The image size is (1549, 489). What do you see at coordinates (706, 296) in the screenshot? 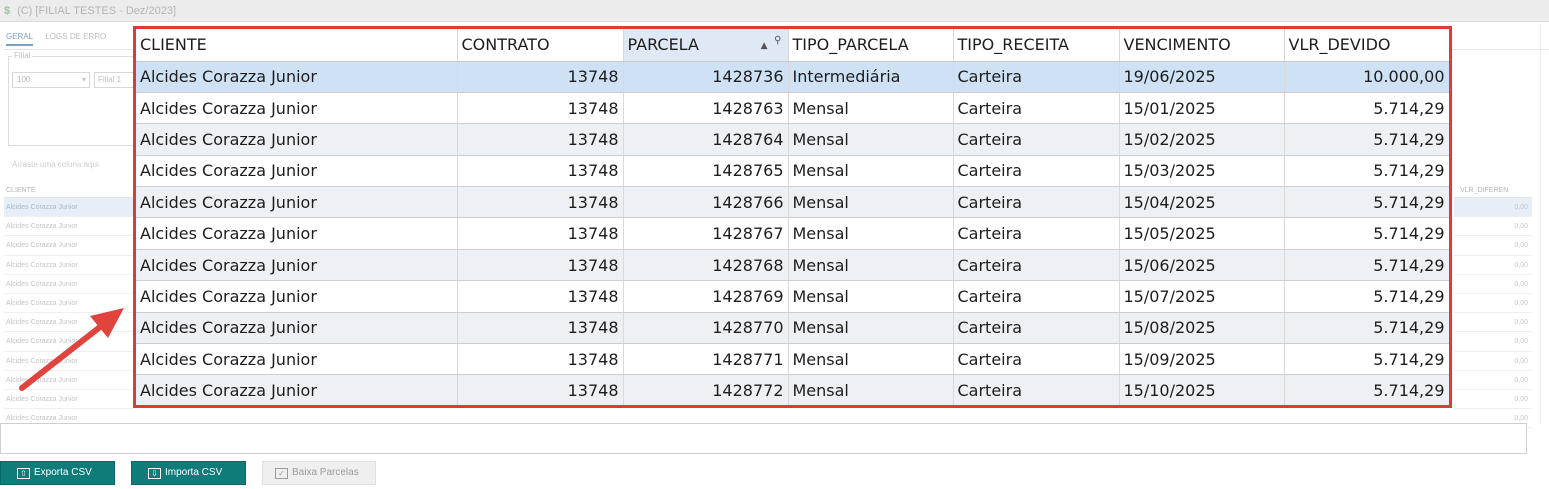
I see `cell-parcela: 1428769` at bounding box center [706, 296].